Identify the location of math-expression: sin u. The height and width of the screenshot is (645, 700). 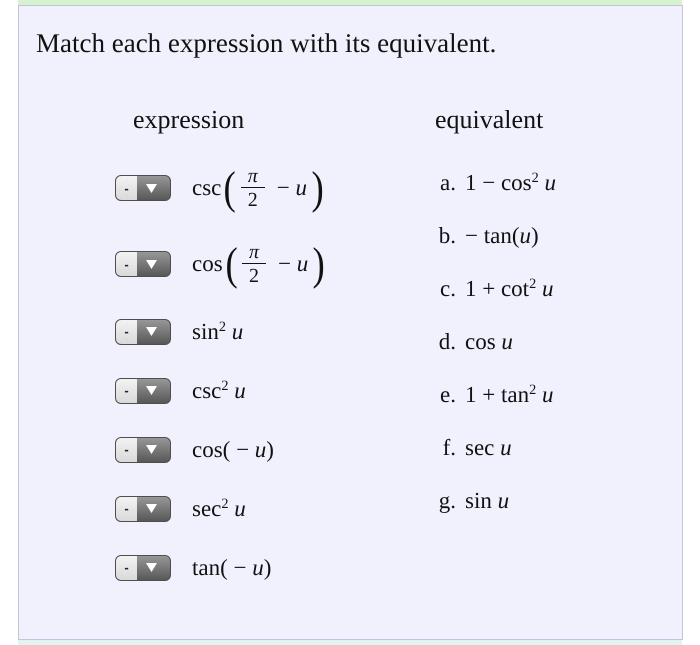
(487, 501).